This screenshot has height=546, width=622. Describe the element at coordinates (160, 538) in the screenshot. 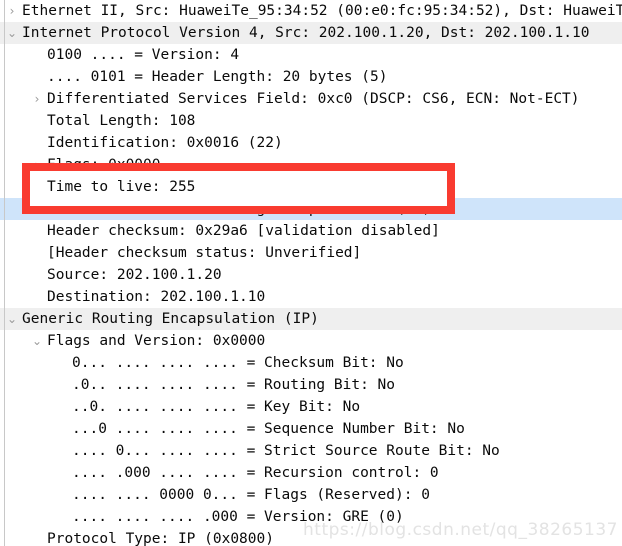

I see `tree-item-label: Protocol Type: IP (0x0800)` at that location.